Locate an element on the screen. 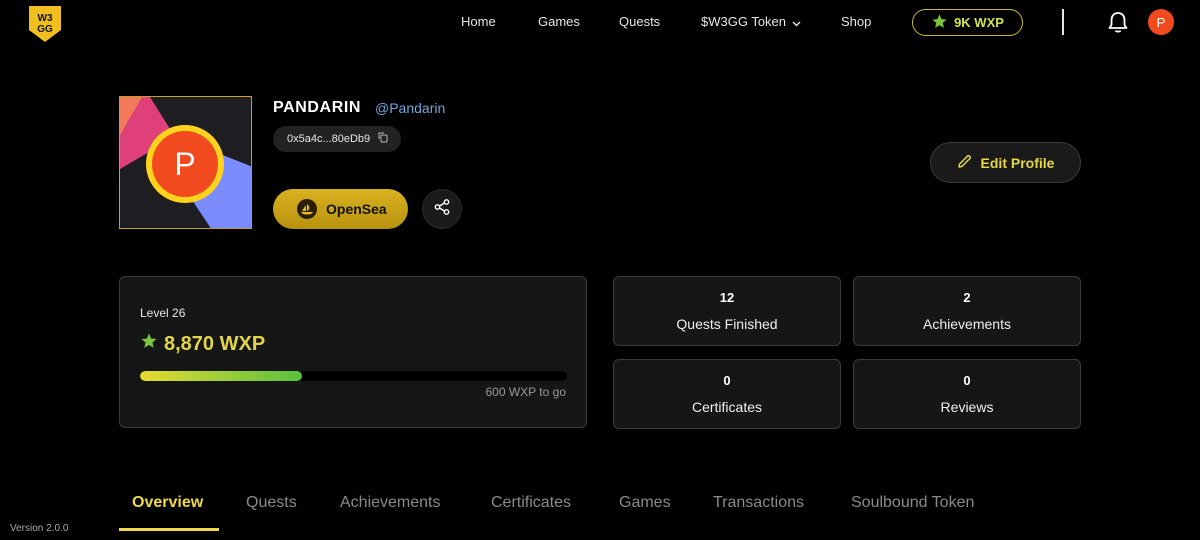 The height and width of the screenshot is (540, 1200). user-avatar: P is located at coordinates (1161, 22).